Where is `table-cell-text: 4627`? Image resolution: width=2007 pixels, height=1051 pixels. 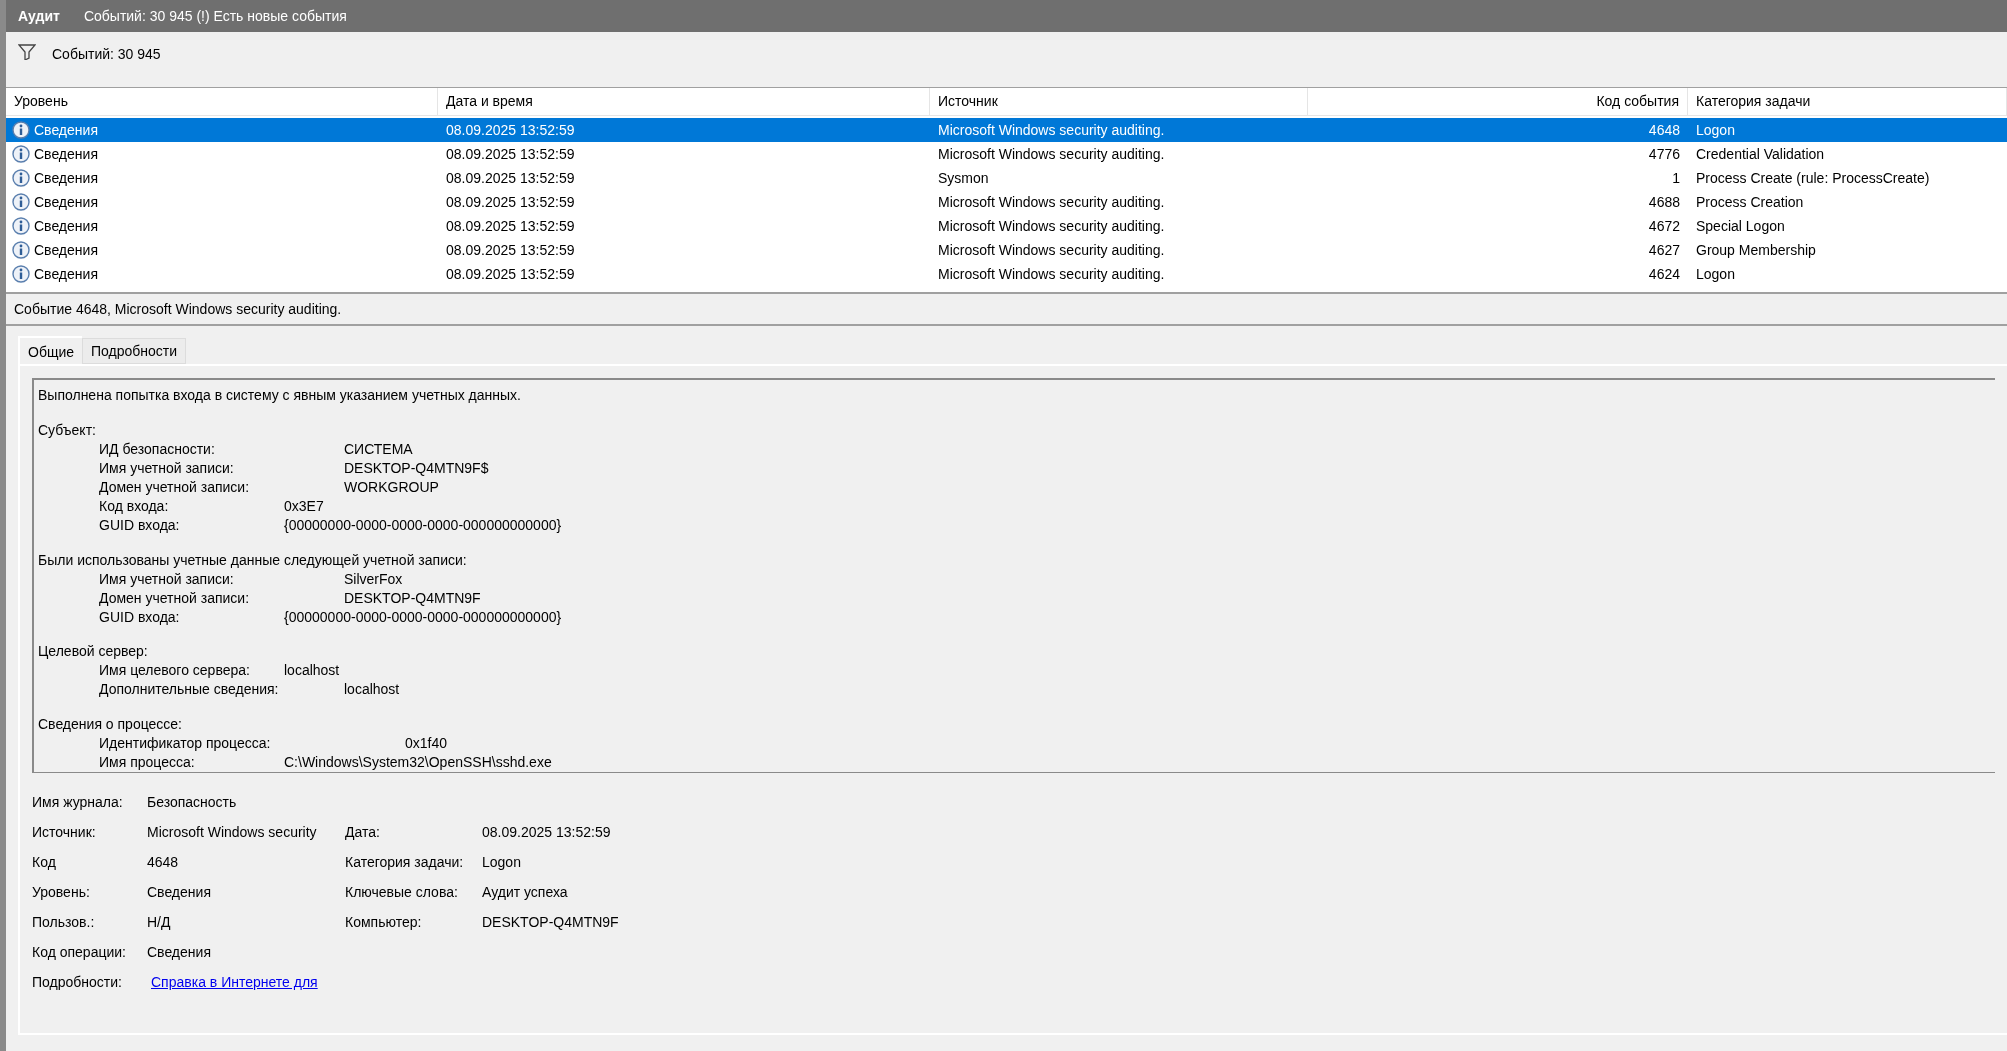 table-cell-text: 4627 is located at coordinates (1664, 250).